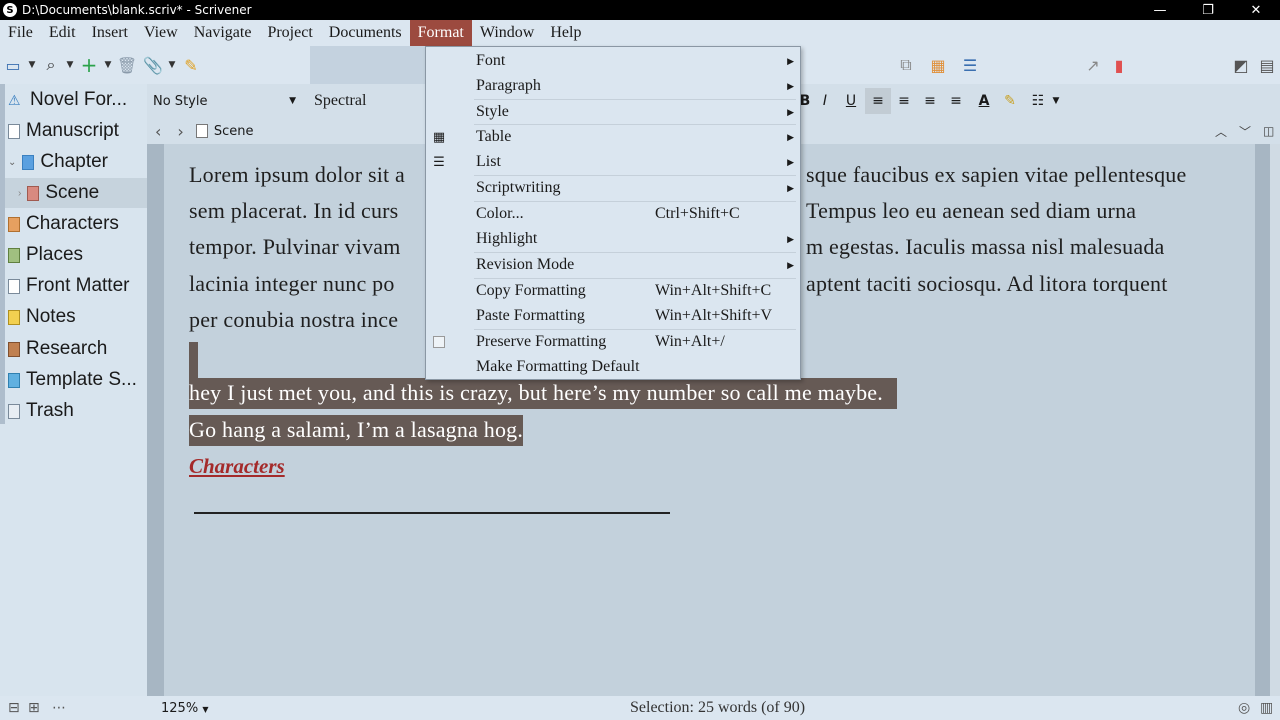 The height and width of the screenshot is (720, 1280). What do you see at coordinates (970, 65) in the screenshot?
I see `outline-icon: ☰` at bounding box center [970, 65].